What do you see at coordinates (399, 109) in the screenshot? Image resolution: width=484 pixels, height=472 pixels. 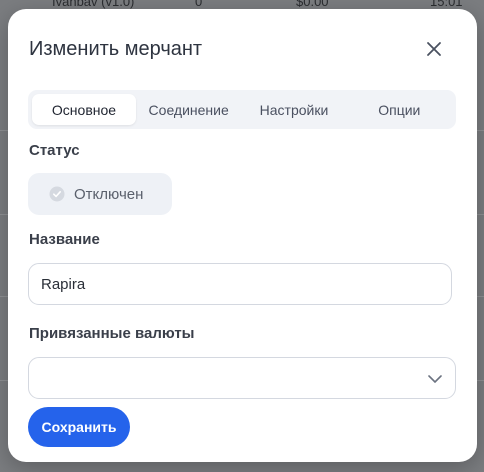 I see `tab-options: Опции` at bounding box center [399, 109].